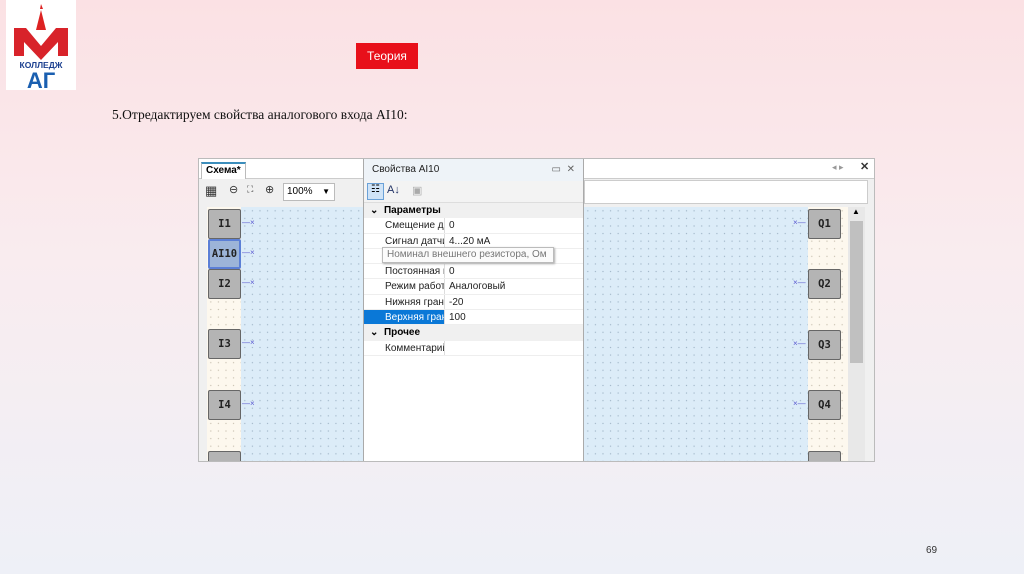 Image resolution: width=1024 pixels, height=574 pixels. Describe the element at coordinates (224, 224) in the screenshot. I see `input-block: I1` at that location.